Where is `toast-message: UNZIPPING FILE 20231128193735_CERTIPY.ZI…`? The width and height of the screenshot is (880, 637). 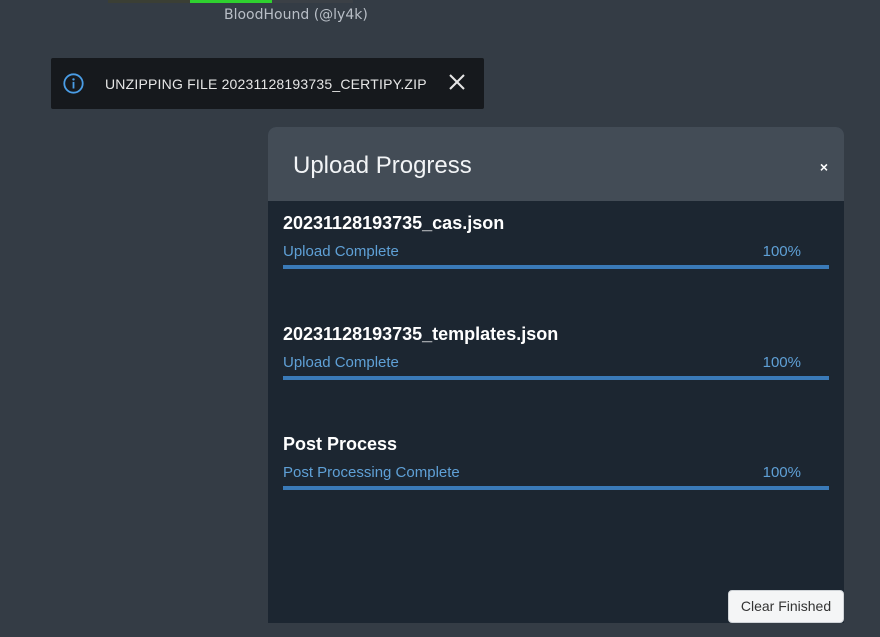
toast-message: UNZIPPING FILE 20231128193735_CERTIPY.ZI… is located at coordinates (266, 84).